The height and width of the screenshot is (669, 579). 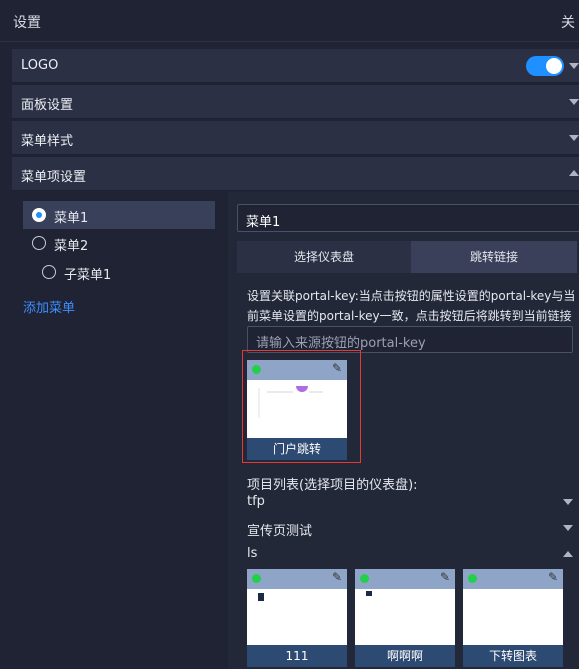 What do you see at coordinates (256, 501) in the screenshot?
I see `project-name: tfp` at bounding box center [256, 501].